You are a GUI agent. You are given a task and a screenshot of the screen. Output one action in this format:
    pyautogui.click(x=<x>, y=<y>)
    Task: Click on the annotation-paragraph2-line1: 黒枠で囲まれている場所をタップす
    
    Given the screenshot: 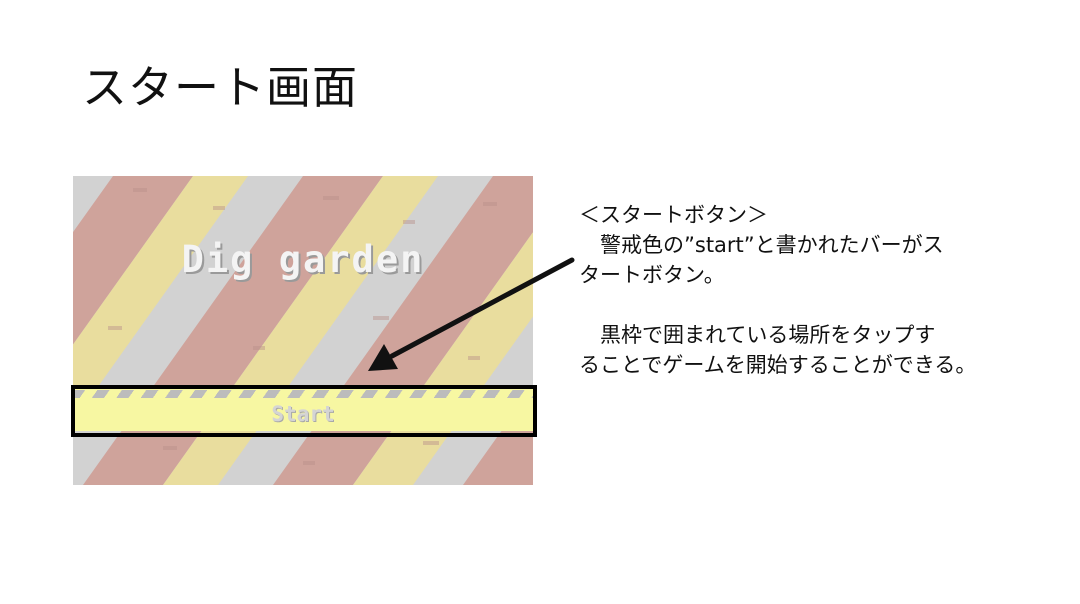 What is the action you would take?
    pyautogui.click(x=757, y=335)
    